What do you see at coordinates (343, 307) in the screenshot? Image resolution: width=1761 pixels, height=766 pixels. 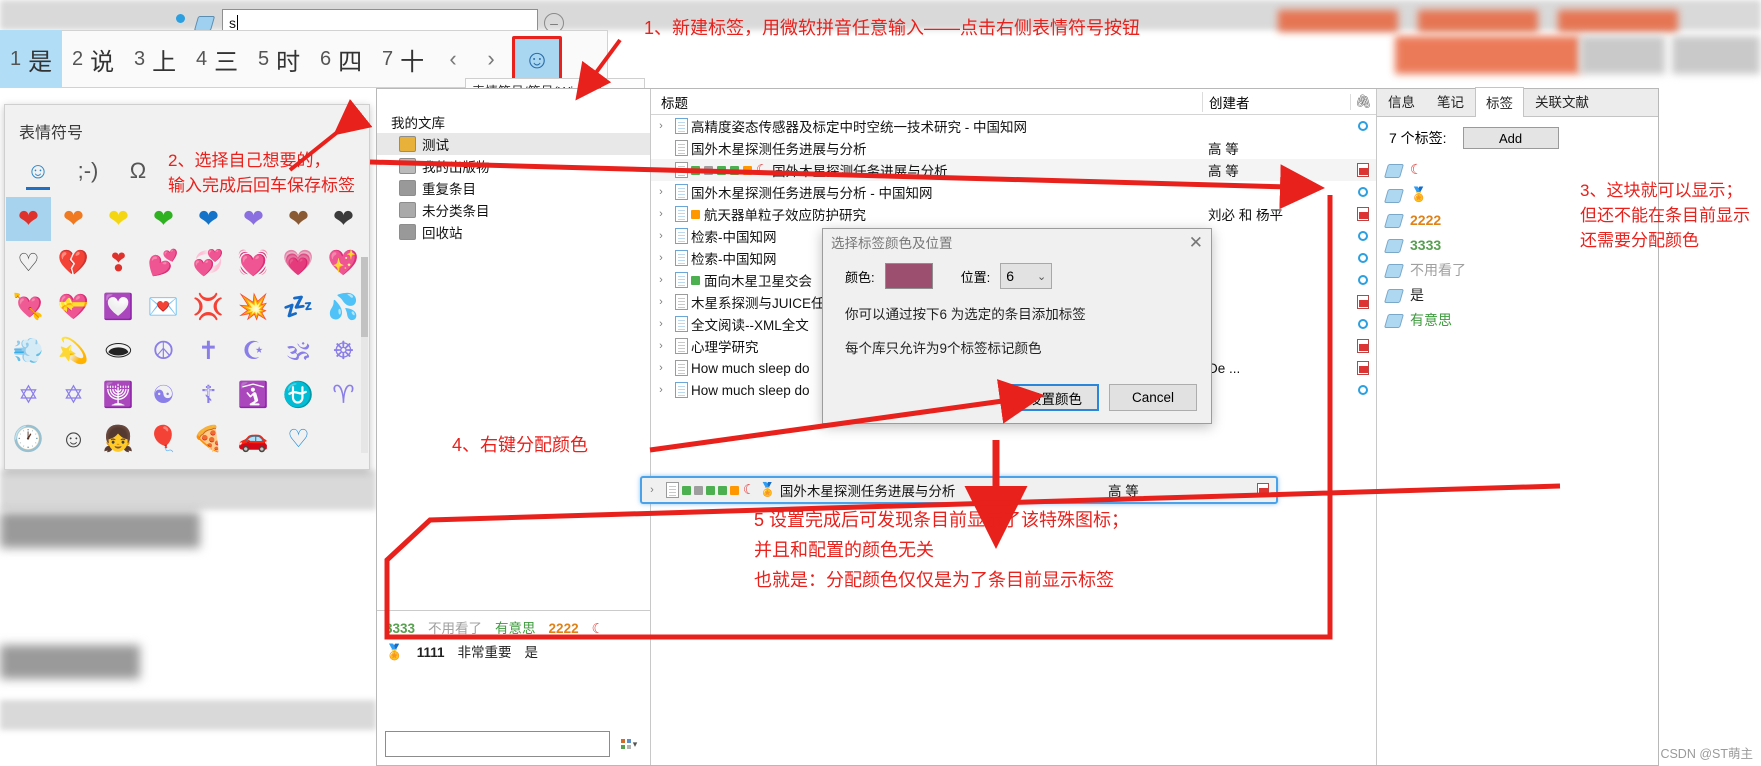 I see `emoji-cell: 💦` at bounding box center [343, 307].